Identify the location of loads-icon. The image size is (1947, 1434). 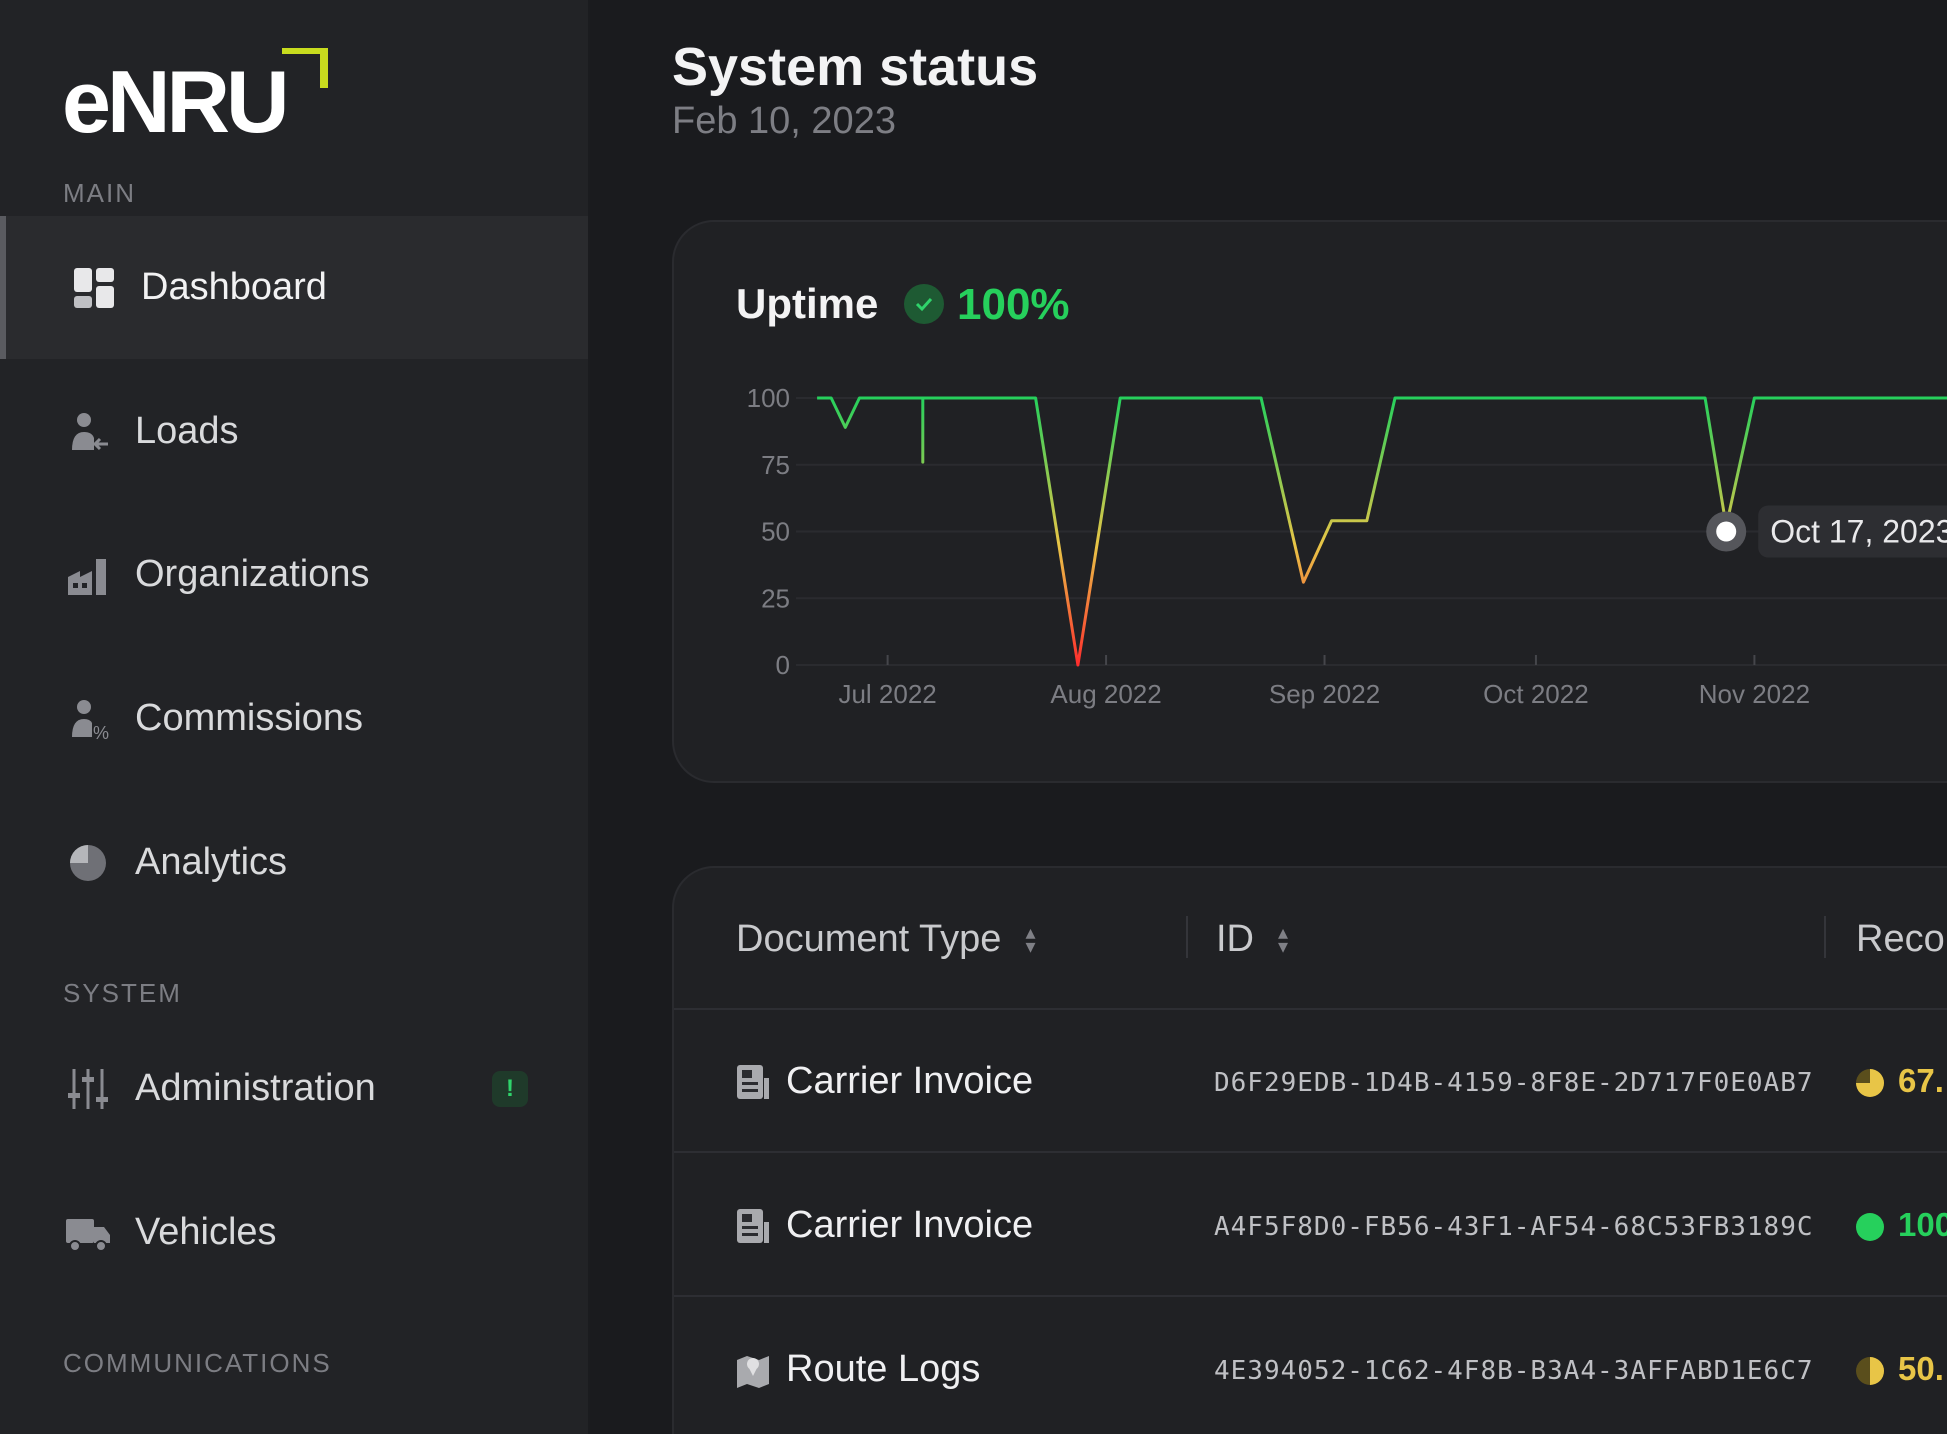
(88, 432).